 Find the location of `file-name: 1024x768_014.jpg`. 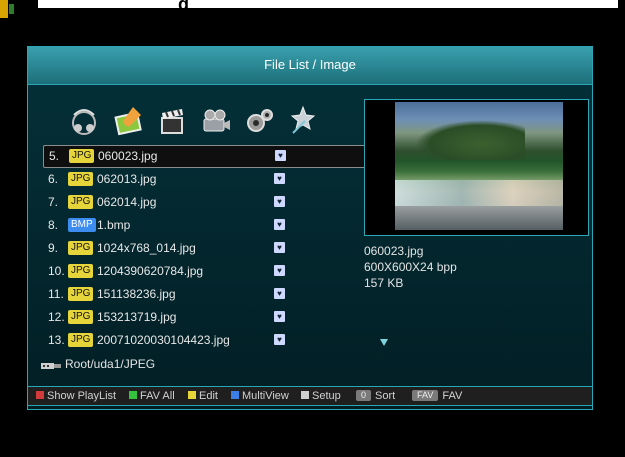

file-name: 1024x768_014.jpg is located at coordinates (146, 248).